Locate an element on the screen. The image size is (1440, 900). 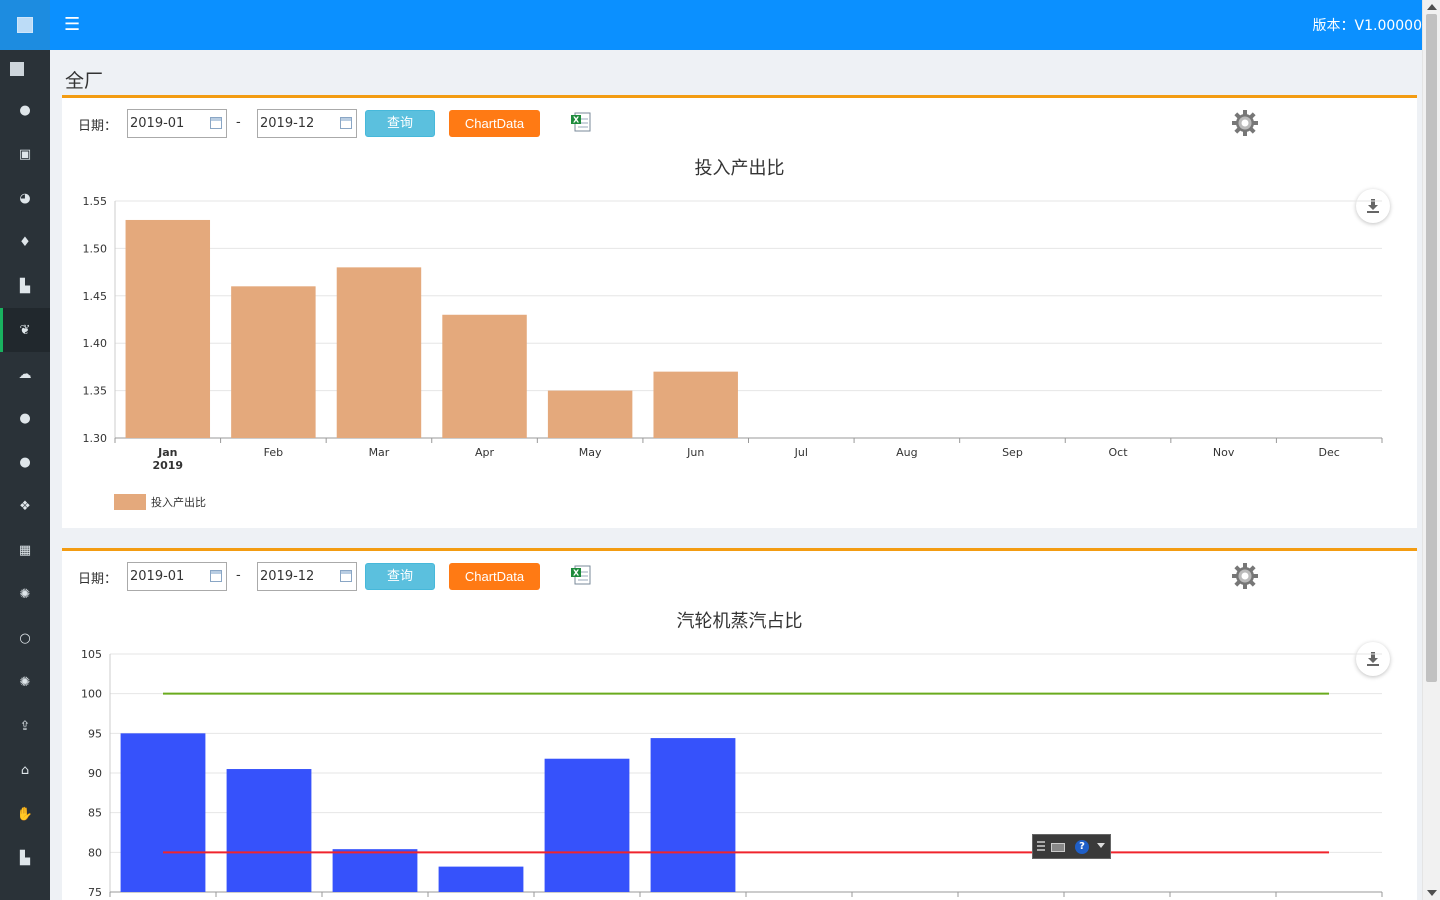
sidebar-item: ❖ is located at coordinates (25, 506).